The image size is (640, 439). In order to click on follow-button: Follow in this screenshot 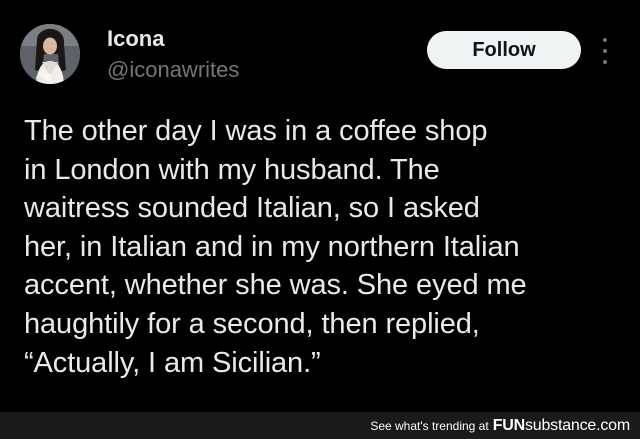, I will do `click(504, 50)`.